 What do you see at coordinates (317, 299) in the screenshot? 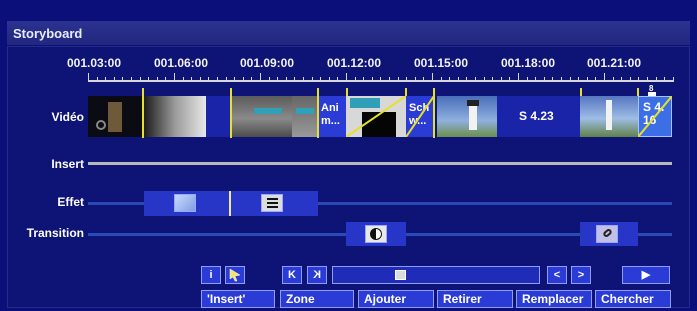
I see `zone-button: Zone` at bounding box center [317, 299].